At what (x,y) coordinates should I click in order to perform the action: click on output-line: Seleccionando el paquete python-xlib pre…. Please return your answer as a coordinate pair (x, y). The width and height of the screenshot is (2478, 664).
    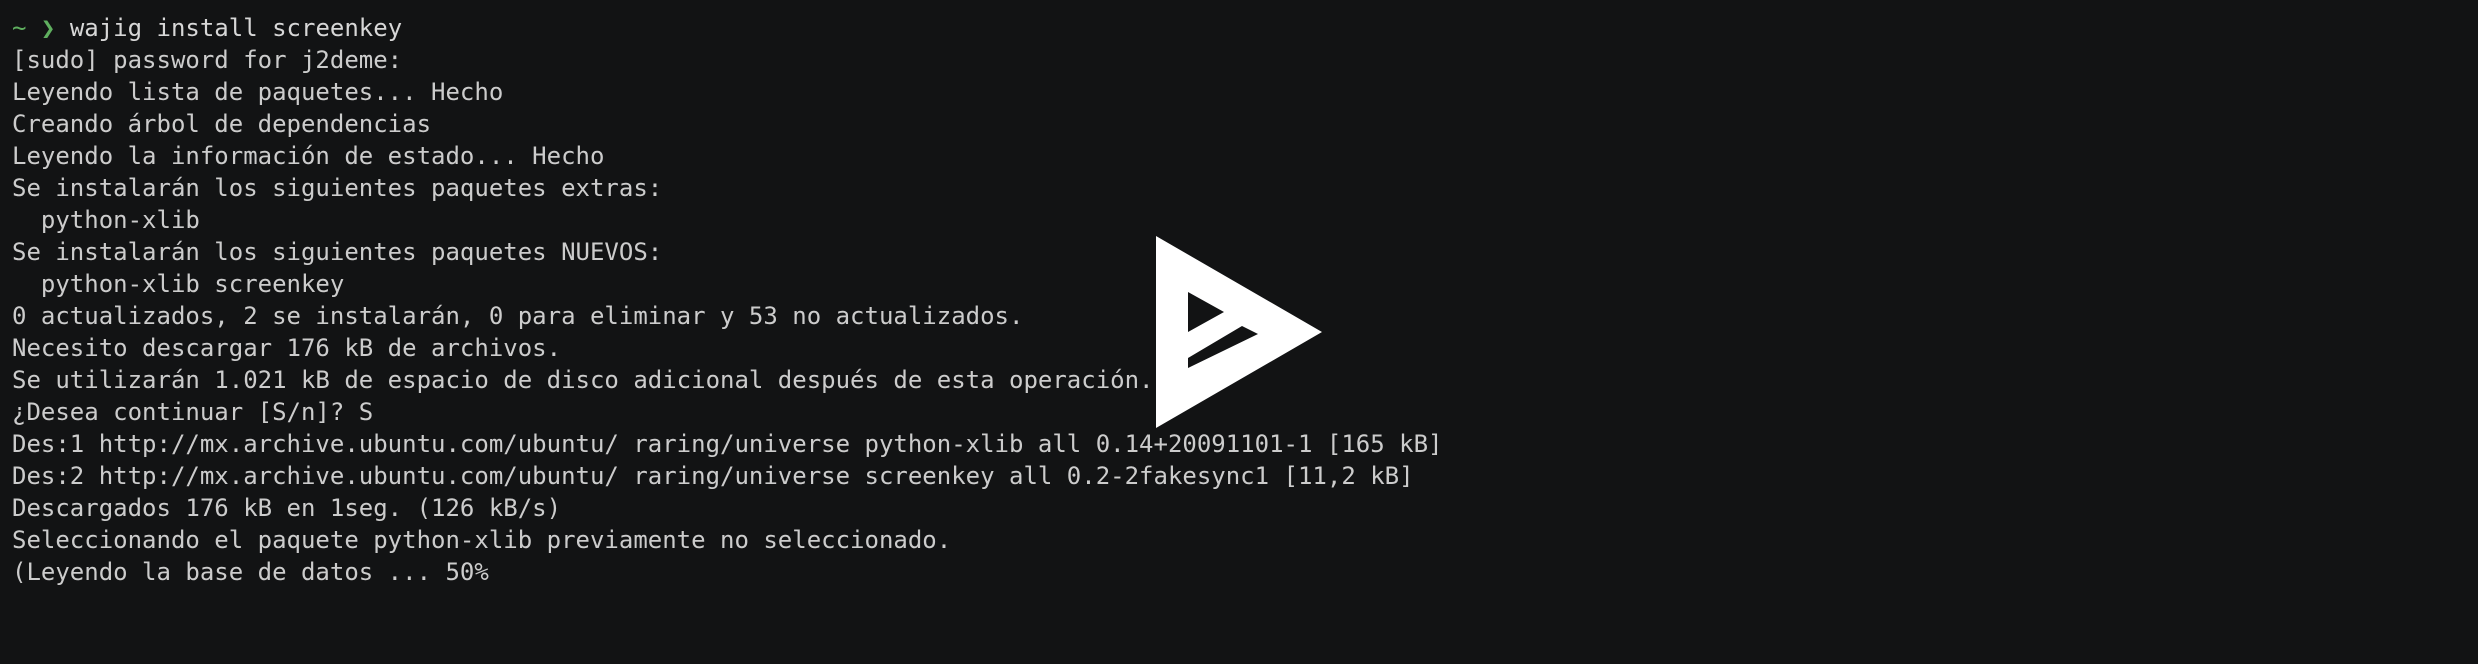
    Looking at the image, I should click on (482, 540).